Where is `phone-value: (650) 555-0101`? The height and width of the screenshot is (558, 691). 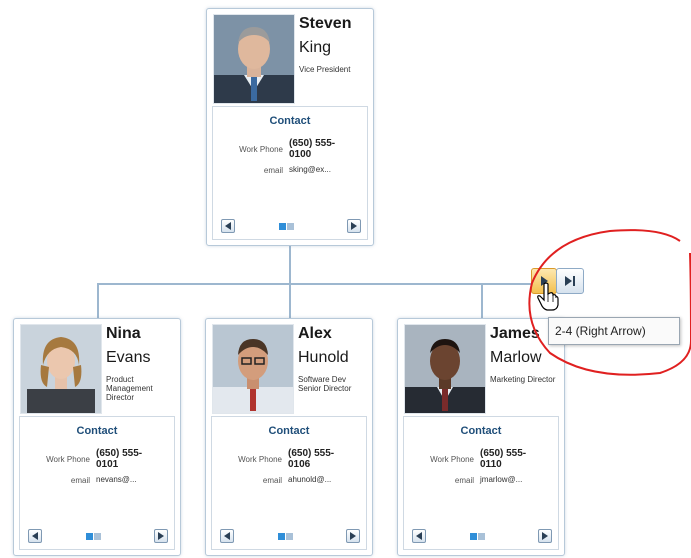
phone-value: (650) 555-0101 is located at coordinates (119, 459).